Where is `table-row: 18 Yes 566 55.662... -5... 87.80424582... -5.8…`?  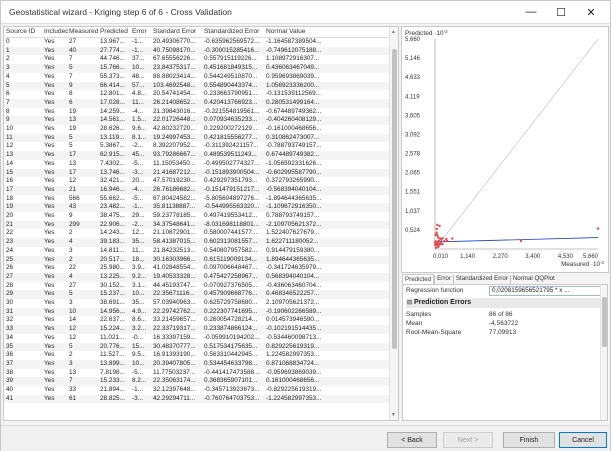 table-row: 18 Yes 566 55.662... -5... 87.80424582... -5.8… is located at coordinates (197, 199).